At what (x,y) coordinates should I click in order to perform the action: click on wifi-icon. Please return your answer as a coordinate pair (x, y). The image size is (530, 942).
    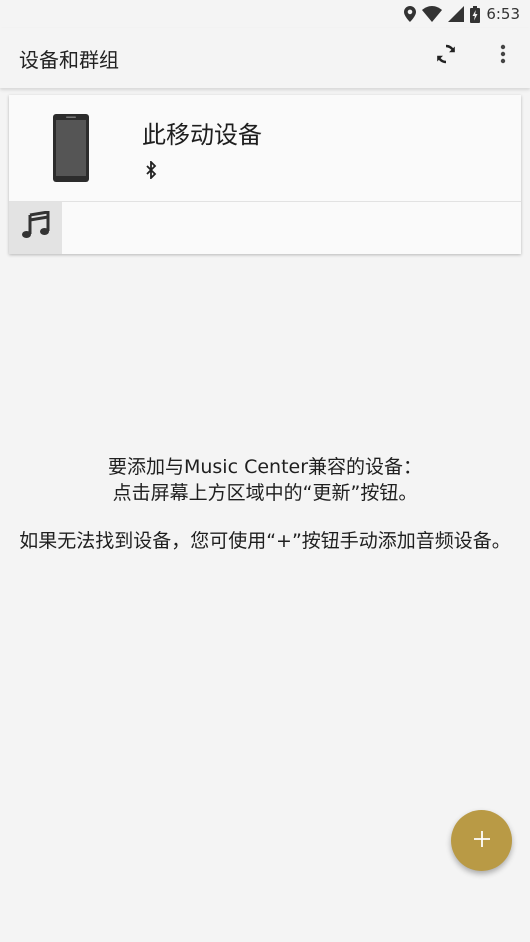
    Looking at the image, I should click on (432, 14).